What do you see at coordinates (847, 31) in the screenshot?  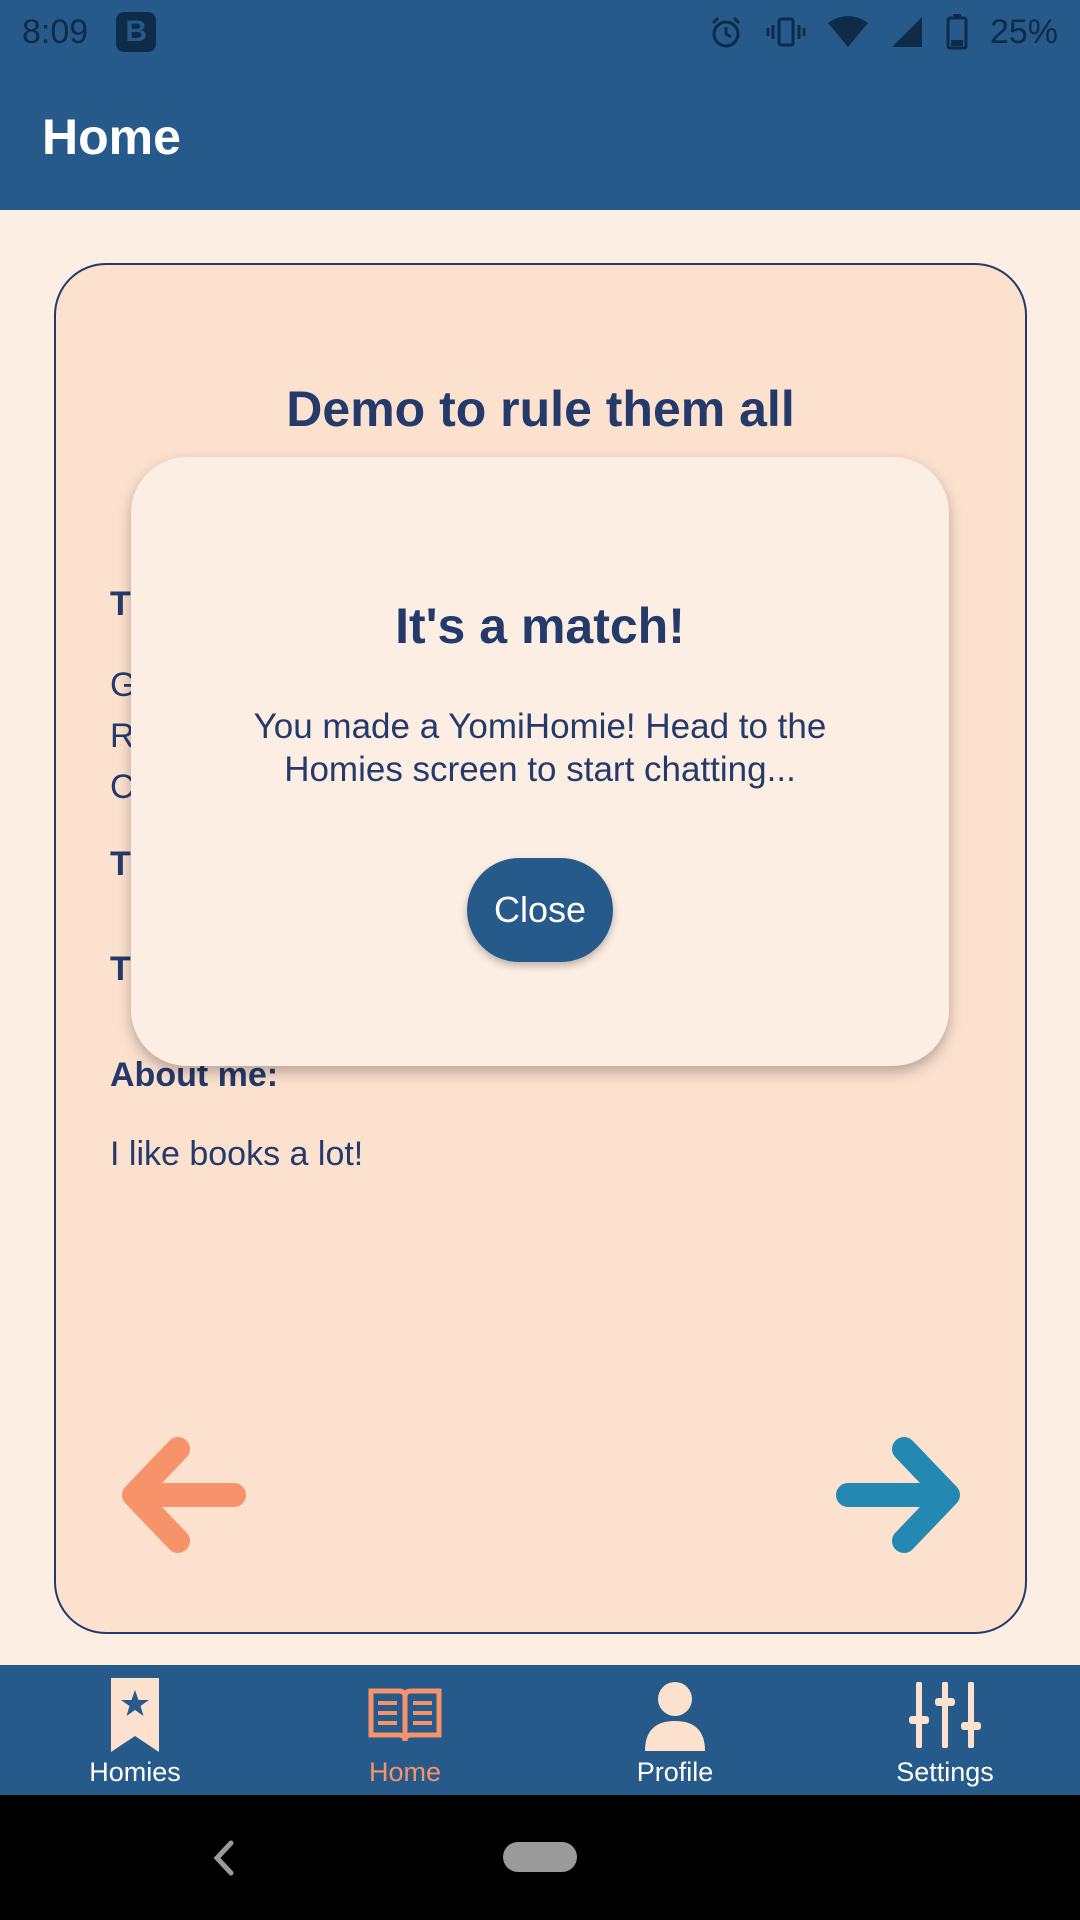 I see `wifi-icon` at bounding box center [847, 31].